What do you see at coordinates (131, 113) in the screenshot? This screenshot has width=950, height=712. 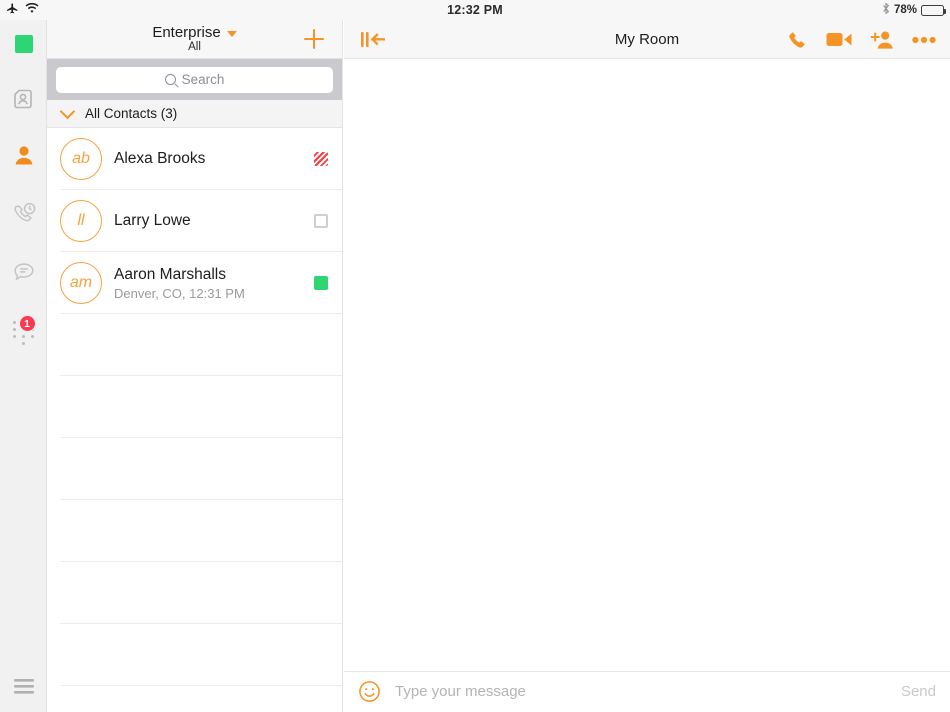 I see `contacts-group-label: All Contacts (3)` at bounding box center [131, 113].